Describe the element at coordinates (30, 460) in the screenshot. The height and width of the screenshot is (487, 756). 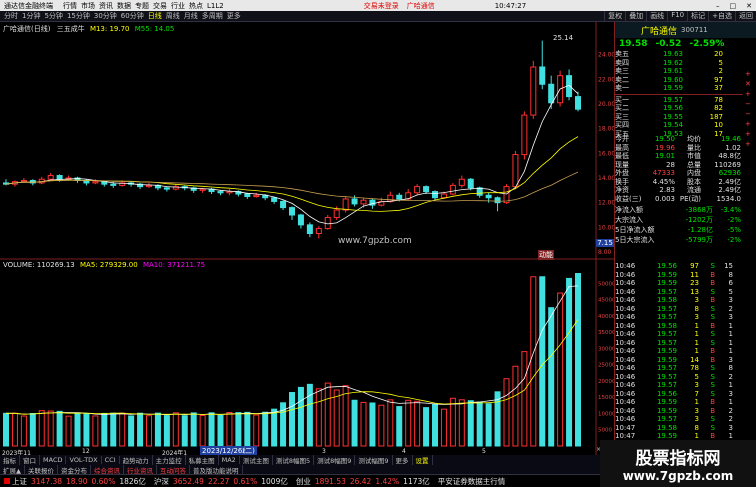
I see `indicator-tab: 窗口` at that location.